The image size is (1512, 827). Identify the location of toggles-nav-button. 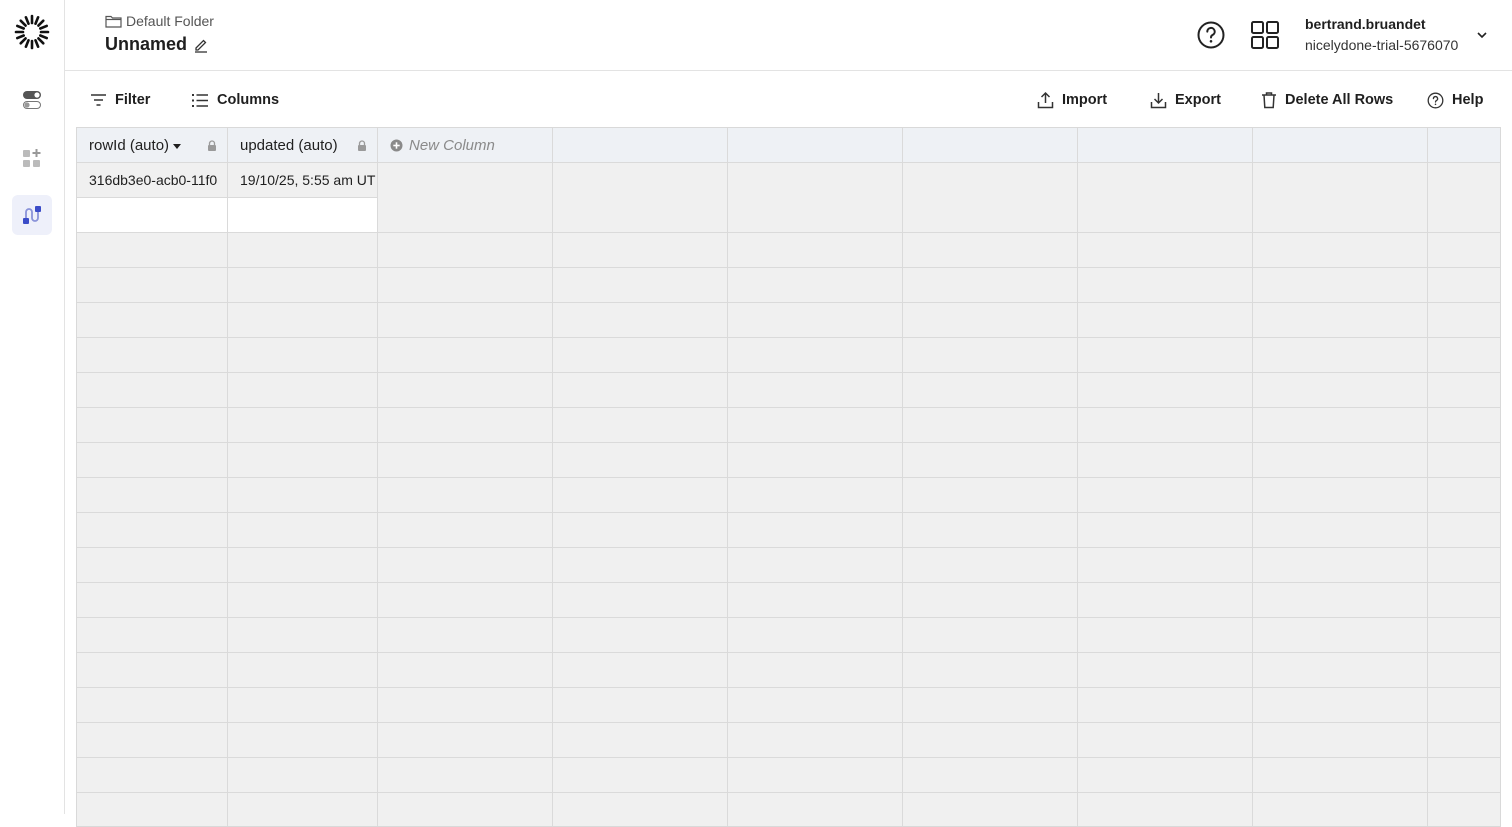
(32, 100).